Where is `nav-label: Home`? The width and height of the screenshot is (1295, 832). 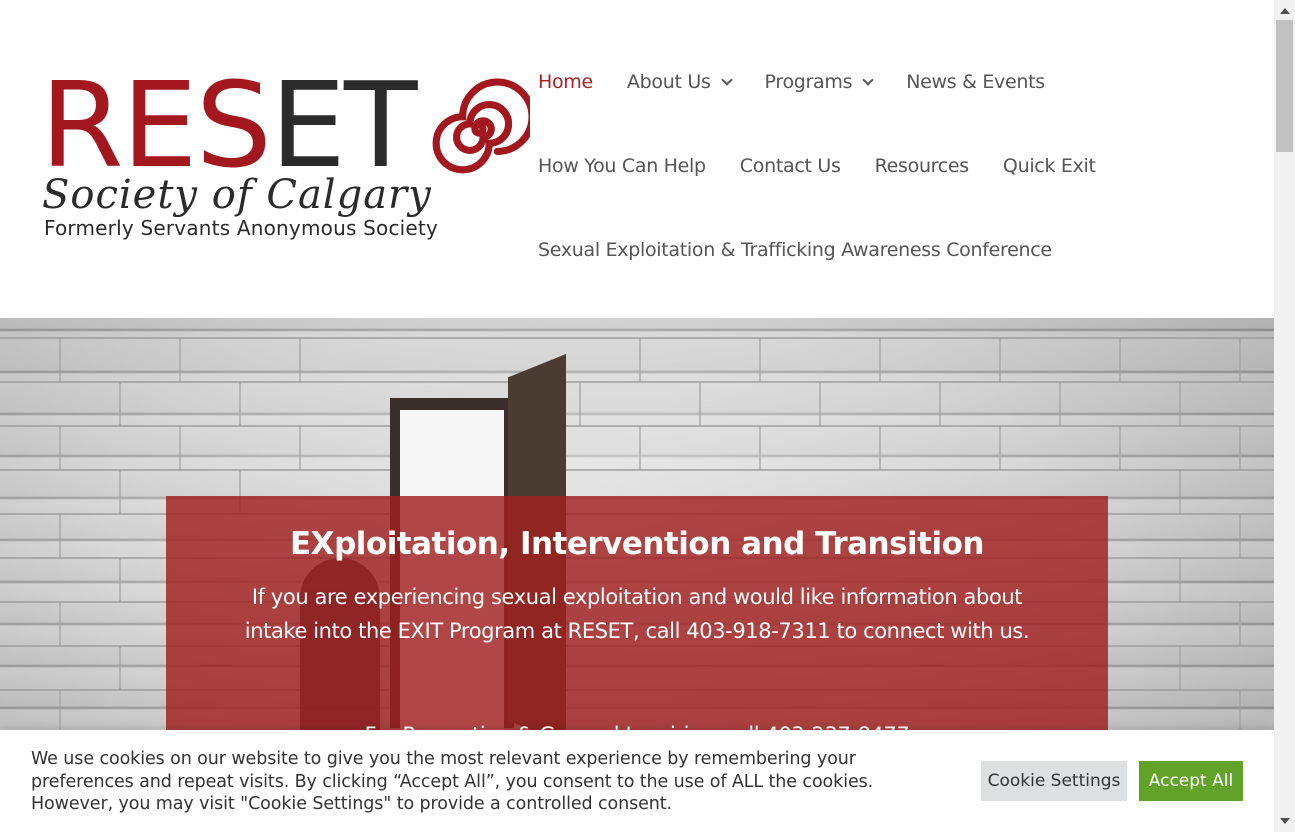 nav-label: Home is located at coordinates (565, 82).